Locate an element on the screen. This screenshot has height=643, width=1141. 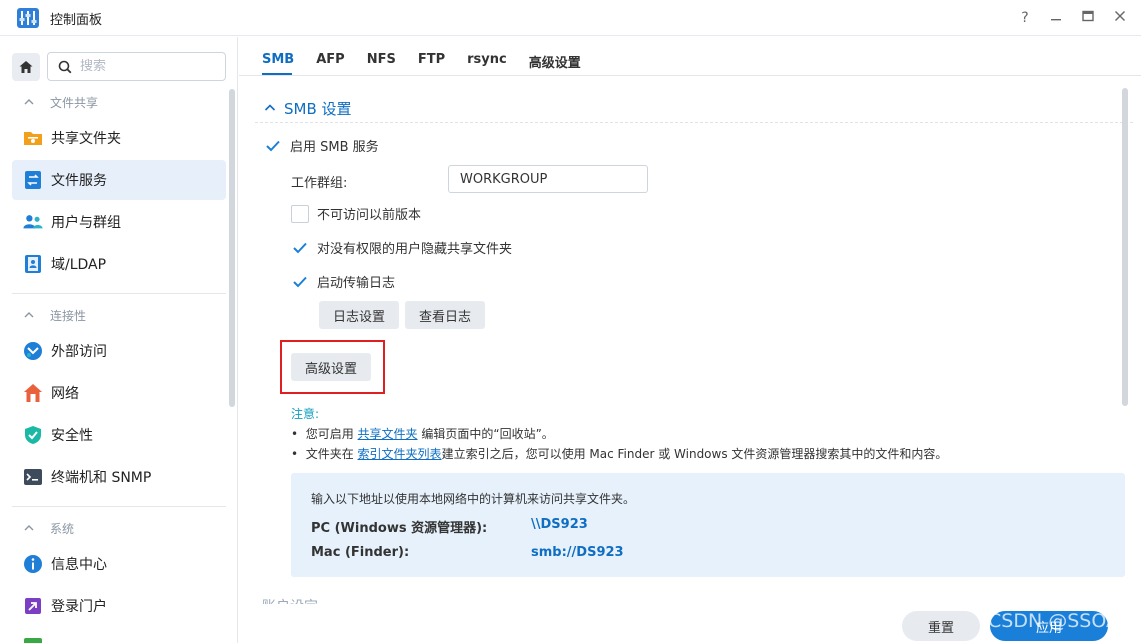
title-bar: 控制面板 ? is located at coordinates (570, 18).